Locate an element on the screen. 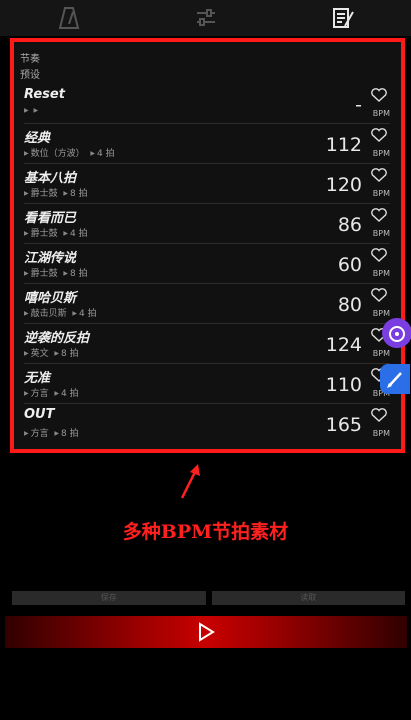  header-rhythm: 节奏 is located at coordinates (30, 59).